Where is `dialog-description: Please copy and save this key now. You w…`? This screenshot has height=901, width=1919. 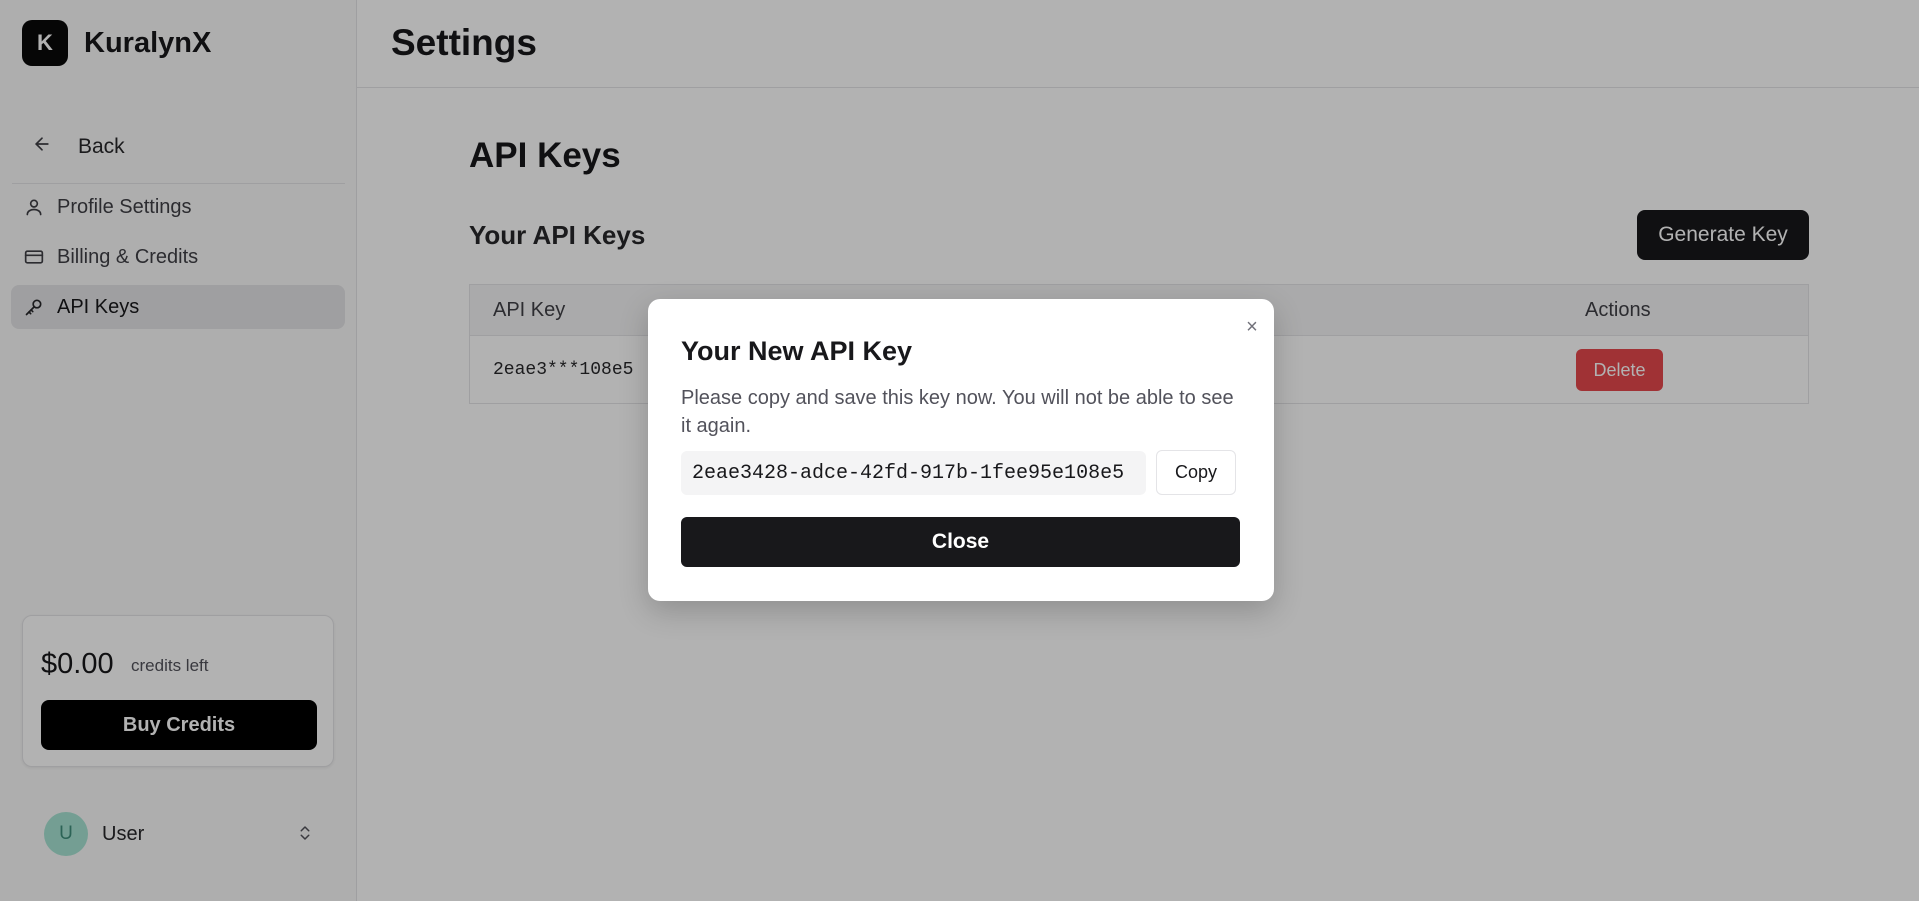 dialog-description: Please copy and save this key now. You w… is located at coordinates (957, 412).